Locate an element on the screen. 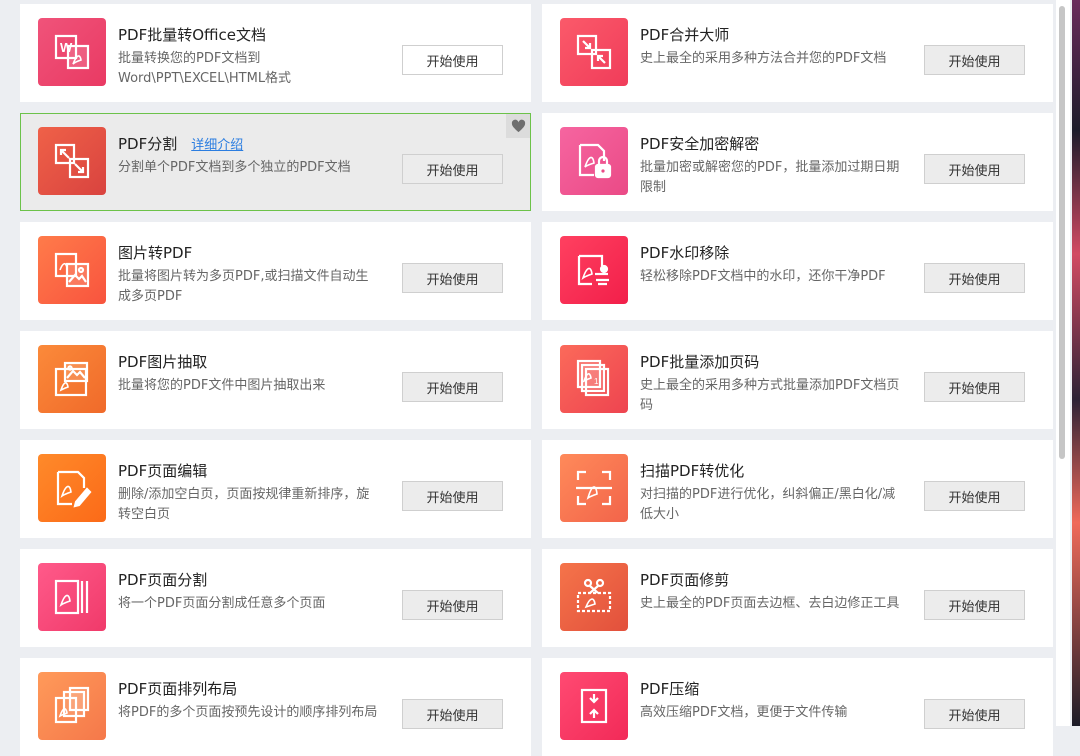 Image resolution: width=1080 pixels, height=756 pixels. tool-description: 分割单个PDF文档到多个独立的PDF文档 is located at coordinates (234, 167).